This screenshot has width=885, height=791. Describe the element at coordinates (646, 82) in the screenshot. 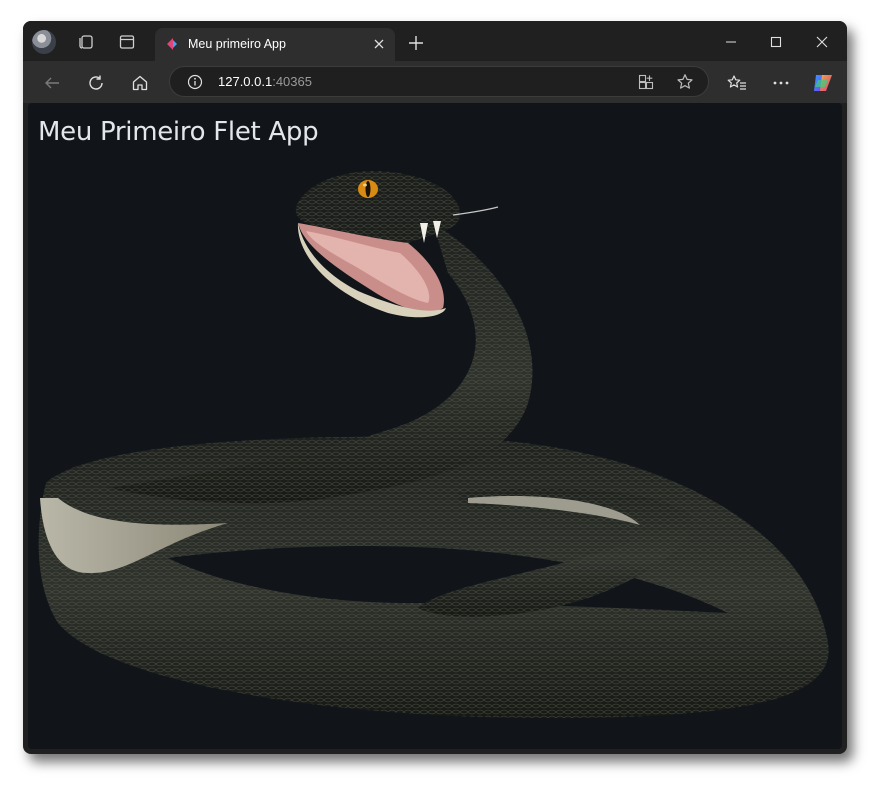

I see `app-available-icon` at that location.